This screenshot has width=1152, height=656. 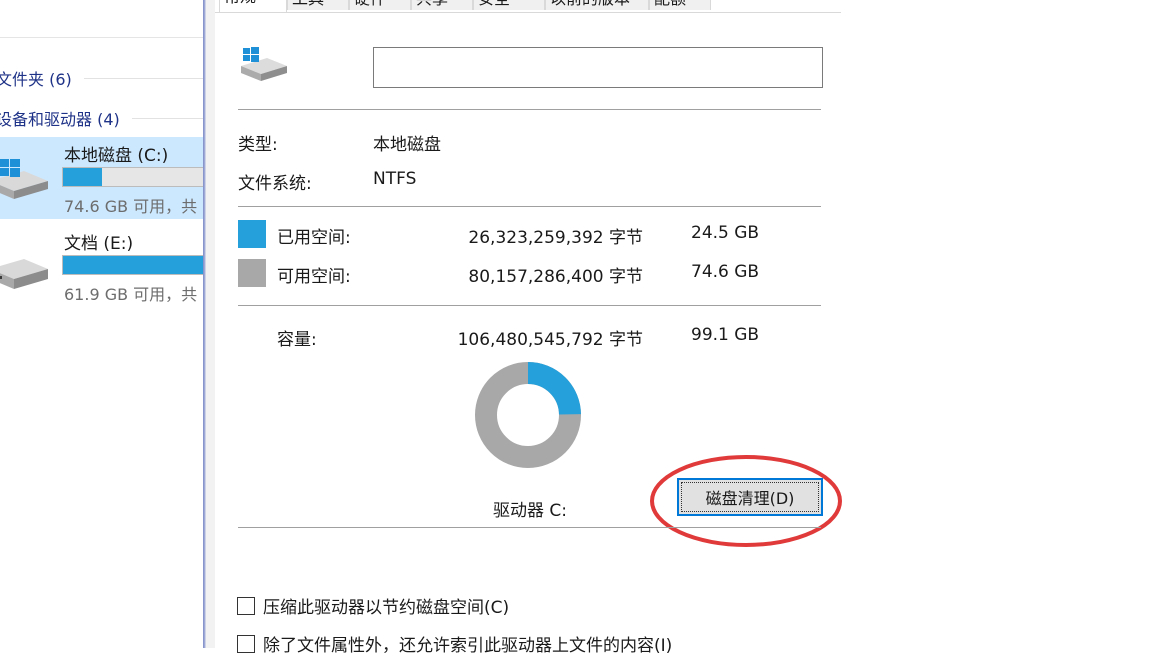 I want to click on group-header-folders: 文件夹 (6), so click(x=101, y=78).